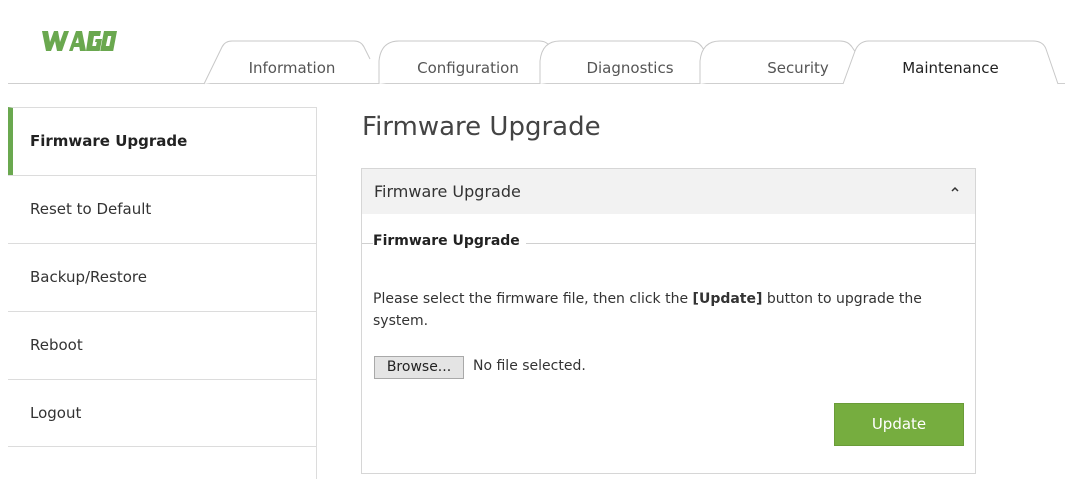 The height and width of the screenshot is (479, 1073). I want to click on tab-diagnostics-label: Diagnostics, so click(630, 68).